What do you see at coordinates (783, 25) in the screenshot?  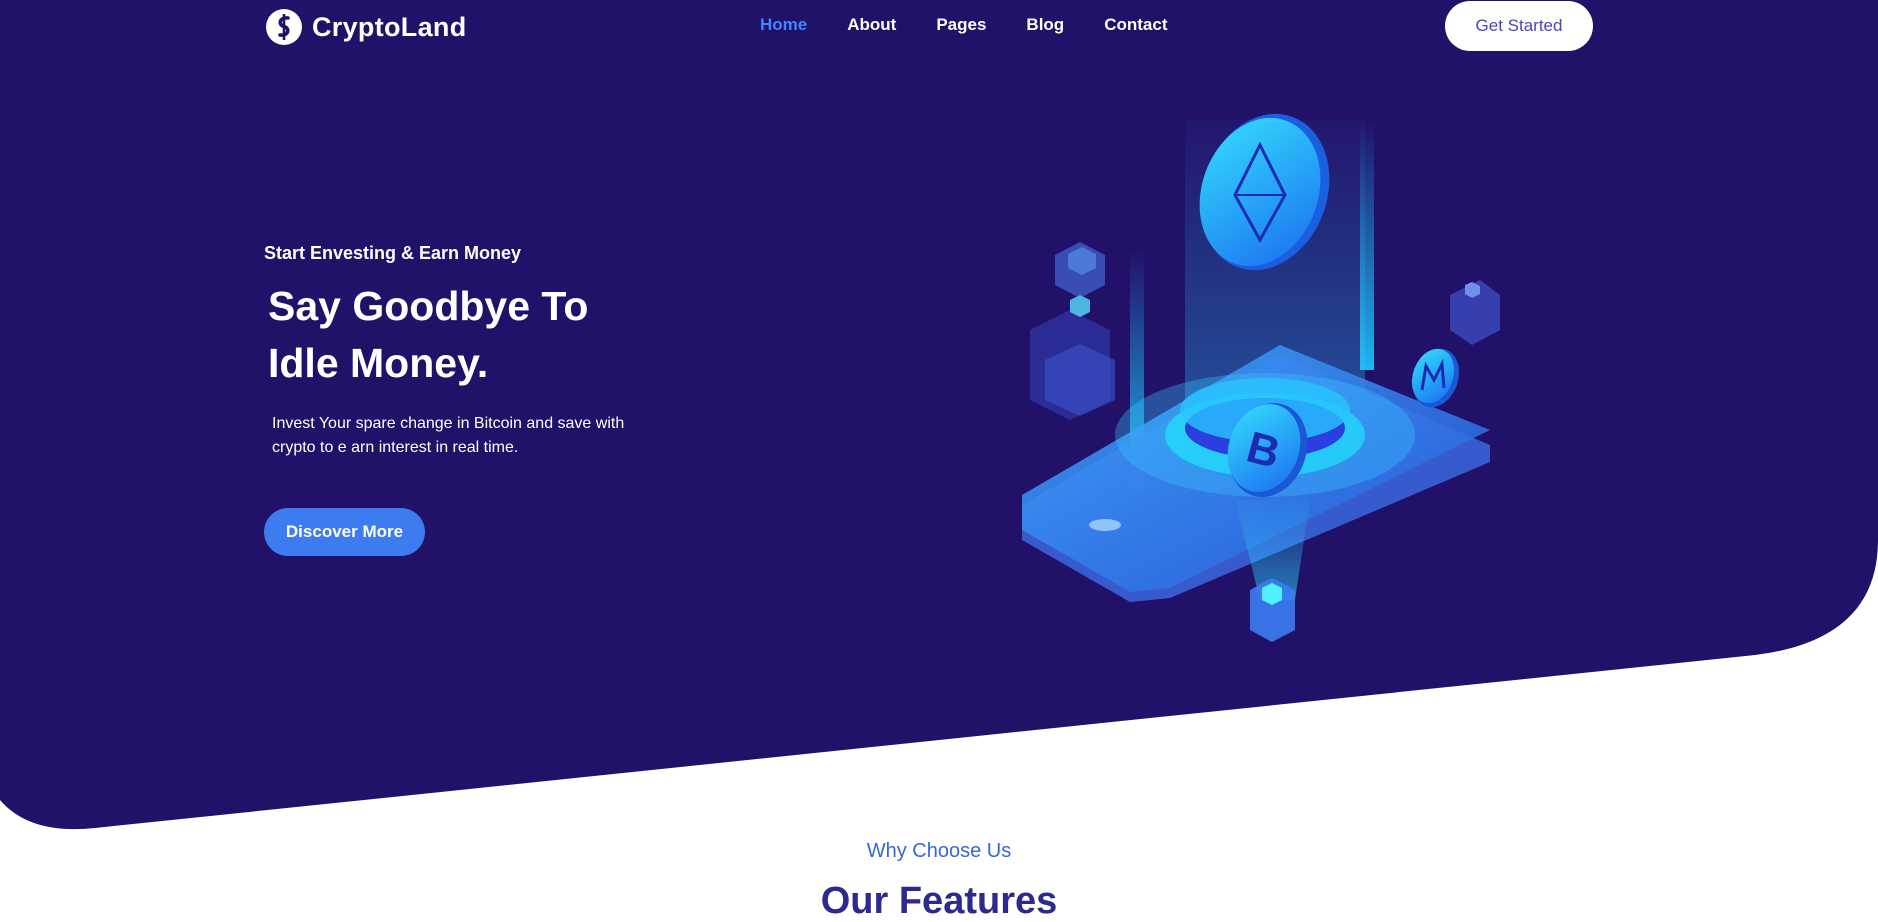 I see `nav-home: Home` at bounding box center [783, 25].